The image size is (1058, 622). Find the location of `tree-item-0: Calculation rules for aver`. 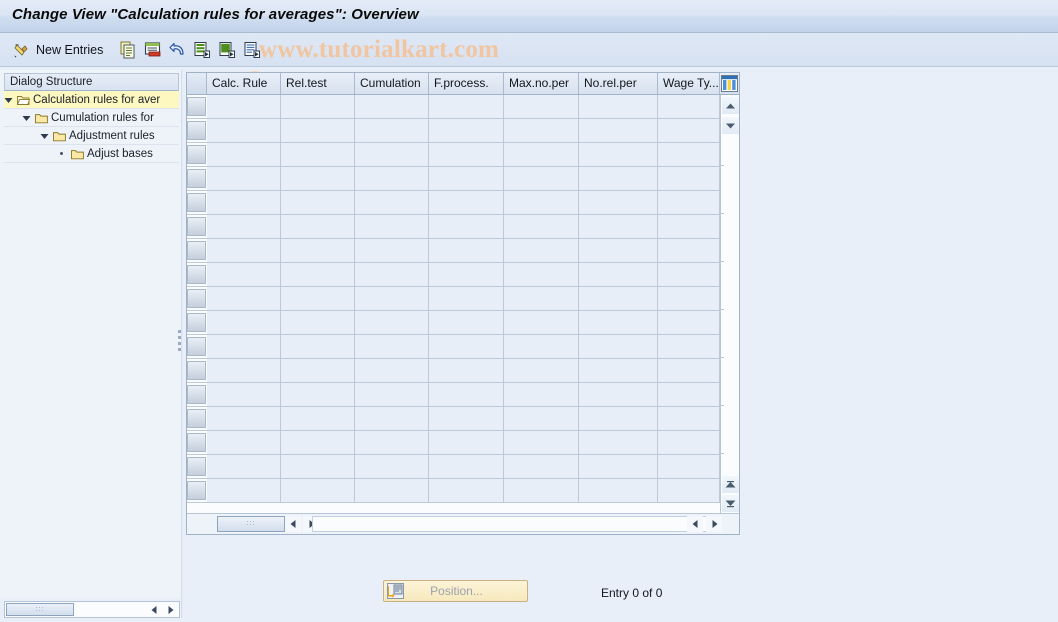

tree-item-0: Calculation rules for aver is located at coordinates (91, 100).